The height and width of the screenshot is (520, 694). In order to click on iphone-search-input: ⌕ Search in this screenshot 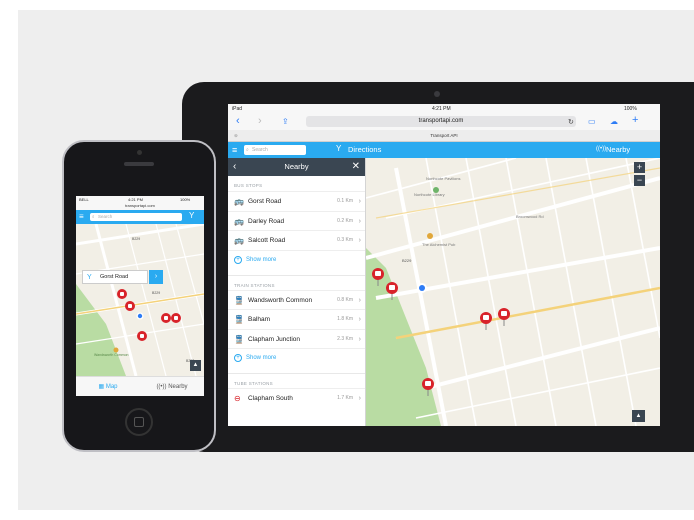, I will do `click(136, 217)`.